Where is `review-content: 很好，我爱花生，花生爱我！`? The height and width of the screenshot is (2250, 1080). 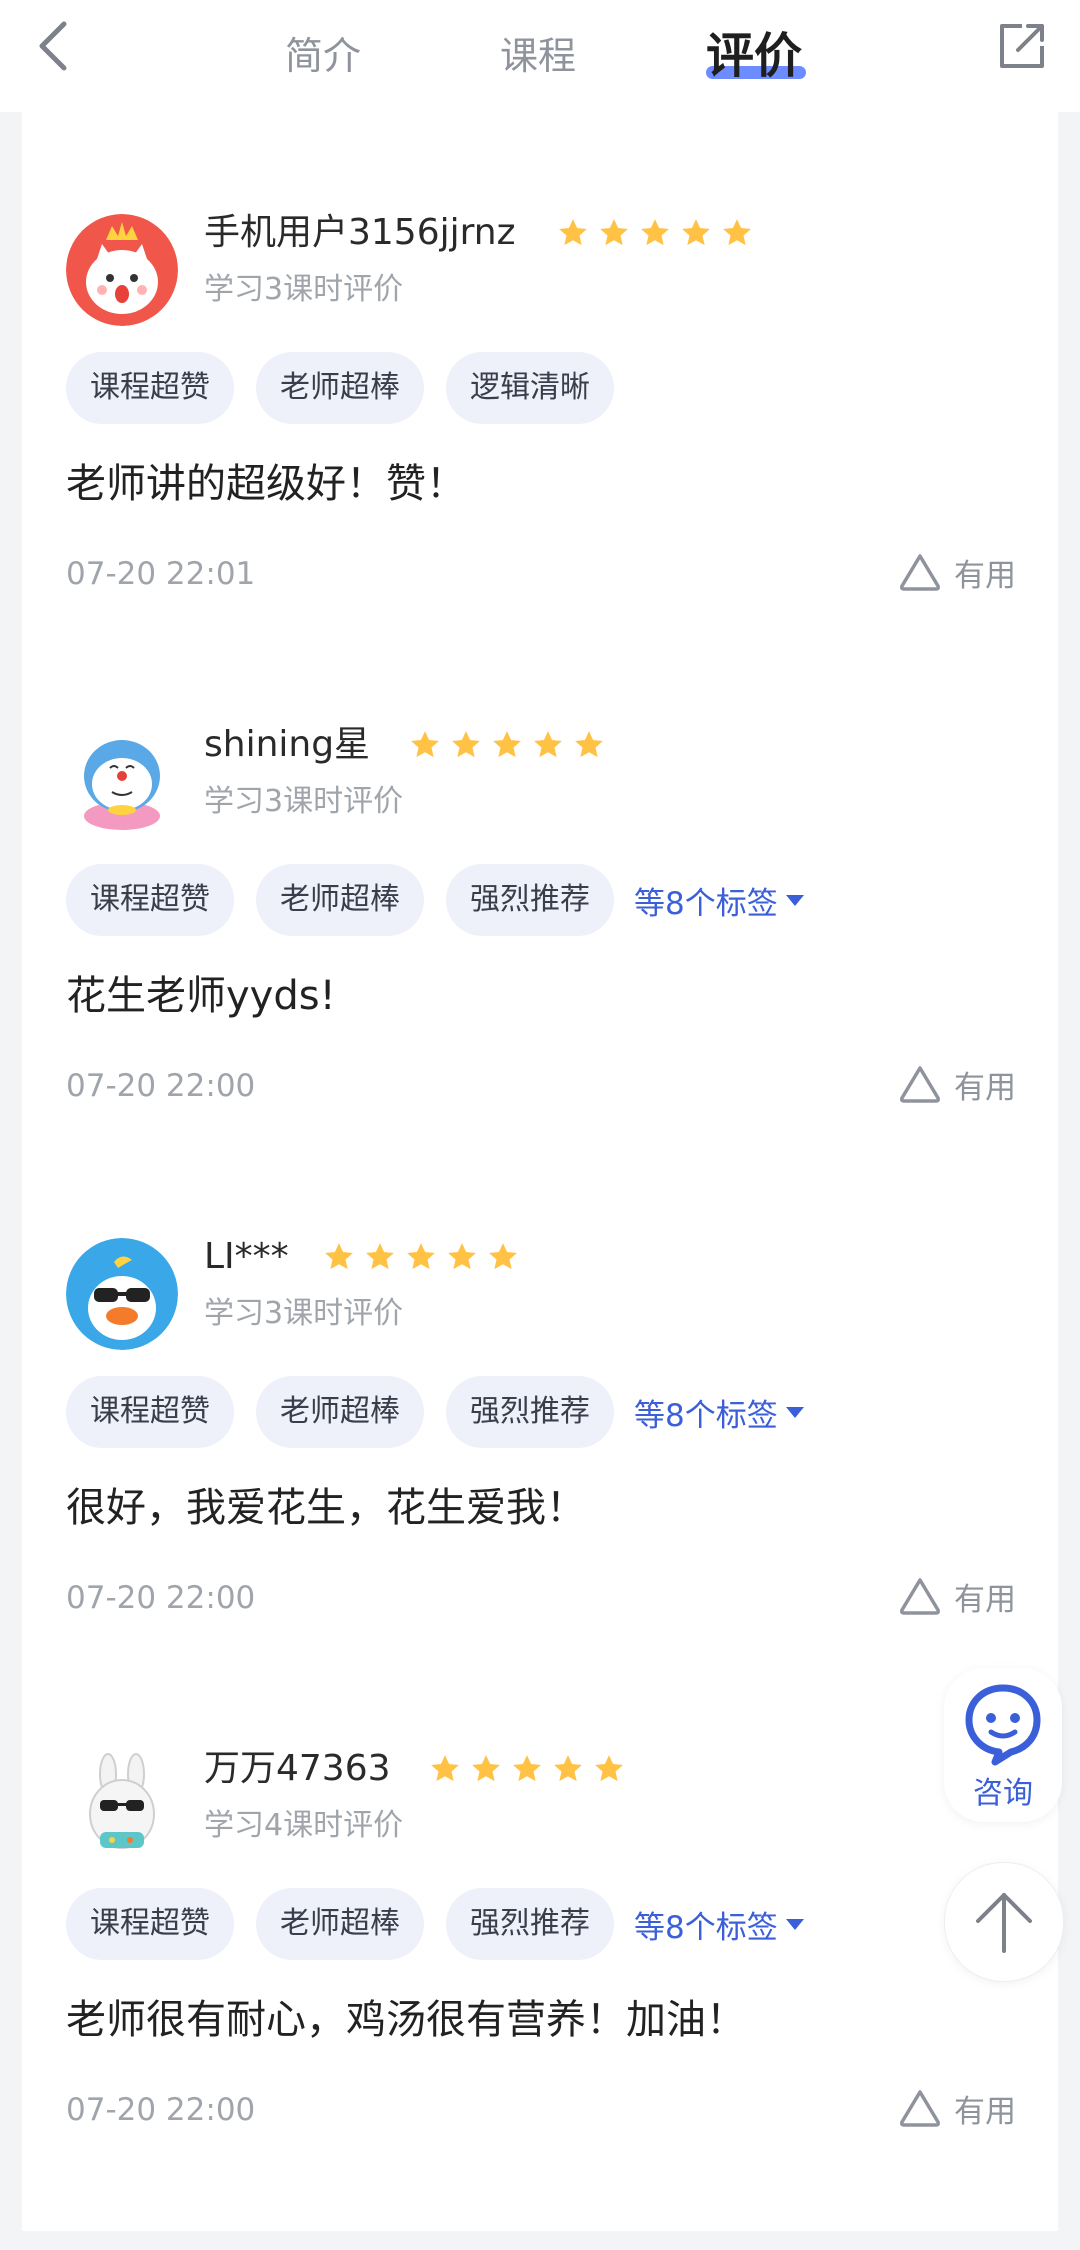 review-content: 很好，我爱花生，花生爱我！ is located at coordinates (326, 1508).